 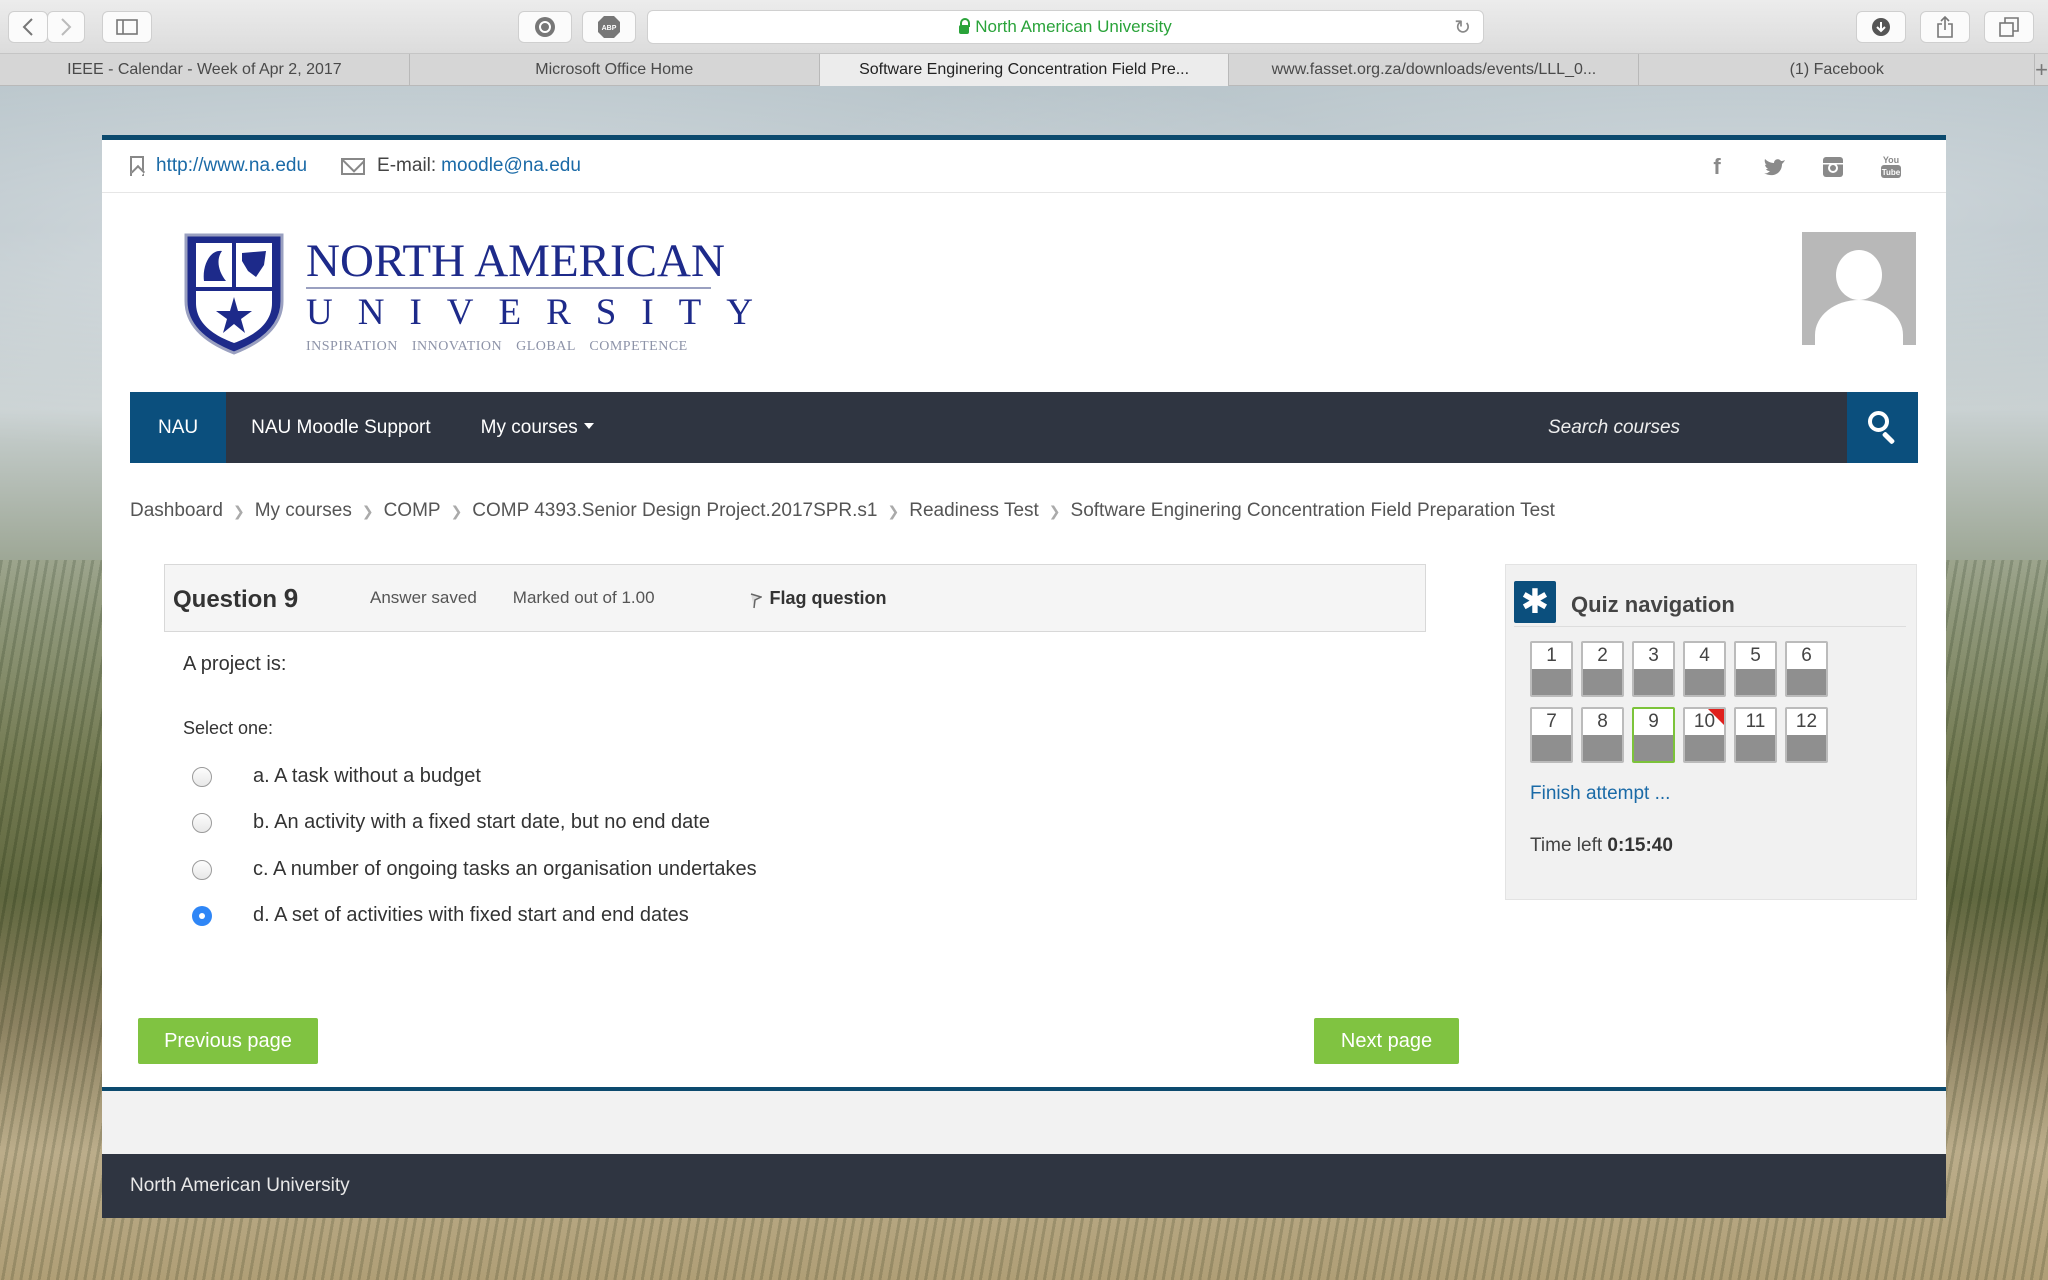 I want to click on back-button, so click(x=28, y=27).